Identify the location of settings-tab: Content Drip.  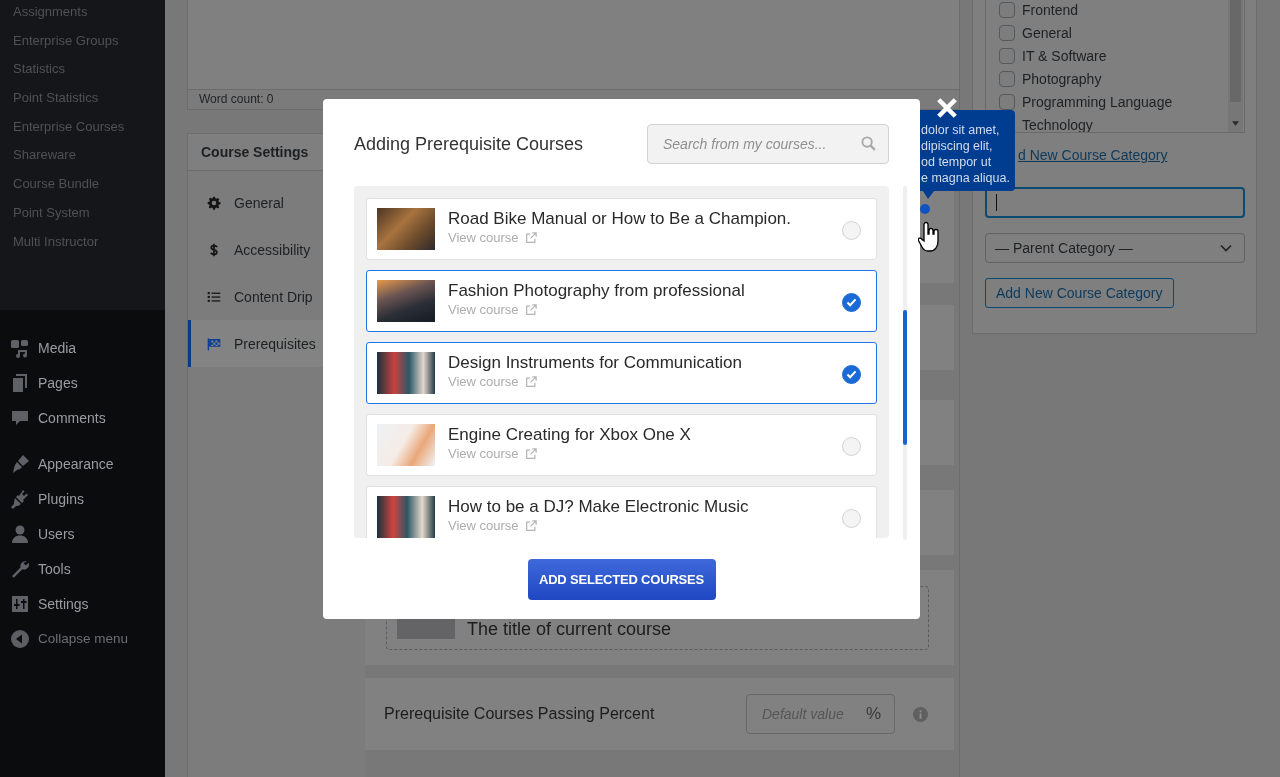
(276, 296).